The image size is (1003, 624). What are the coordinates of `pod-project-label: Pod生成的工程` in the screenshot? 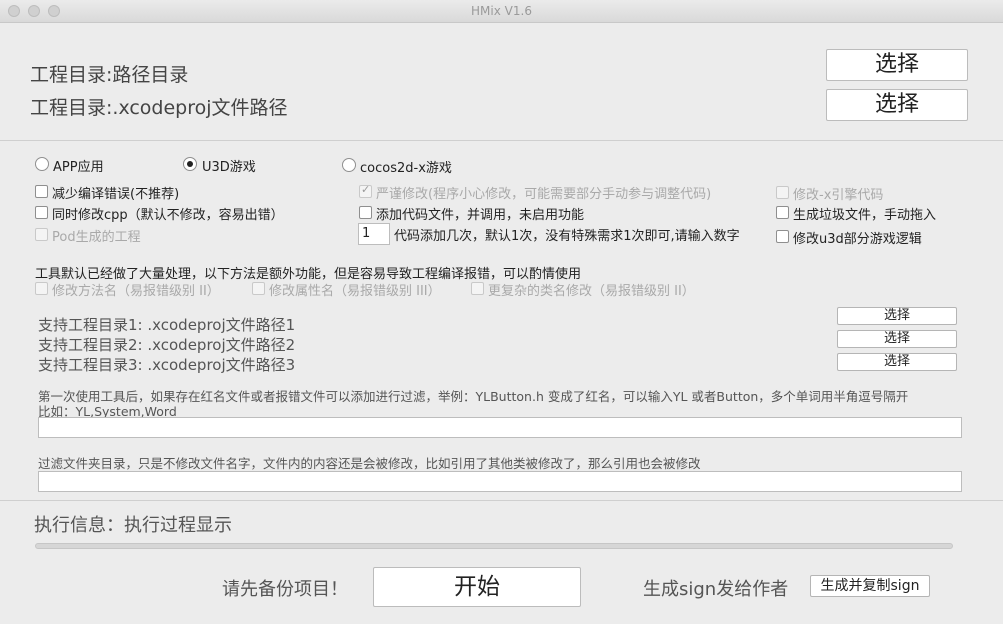 It's located at (96, 237).